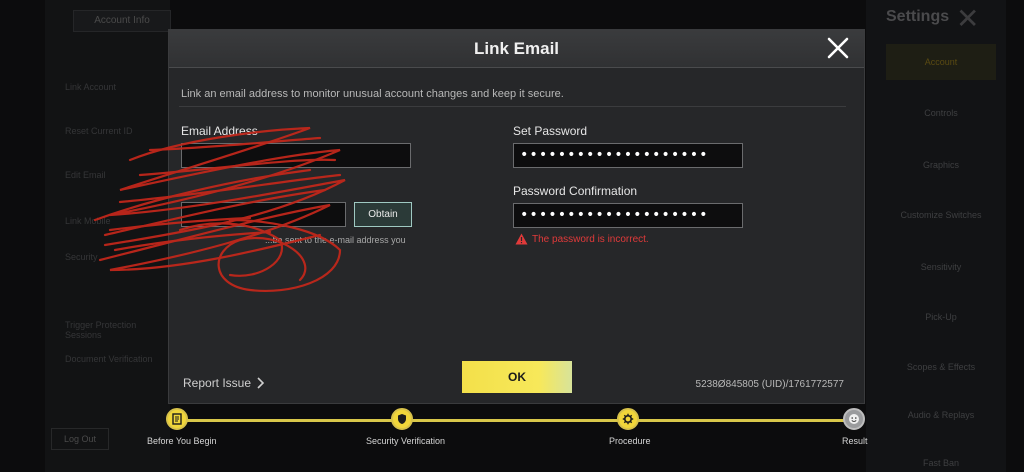 This screenshot has width=1024, height=472. What do you see at coordinates (99, 131) in the screenshot?
I see `bg-row: Reset Current ID` at bounding box center [99, 131].